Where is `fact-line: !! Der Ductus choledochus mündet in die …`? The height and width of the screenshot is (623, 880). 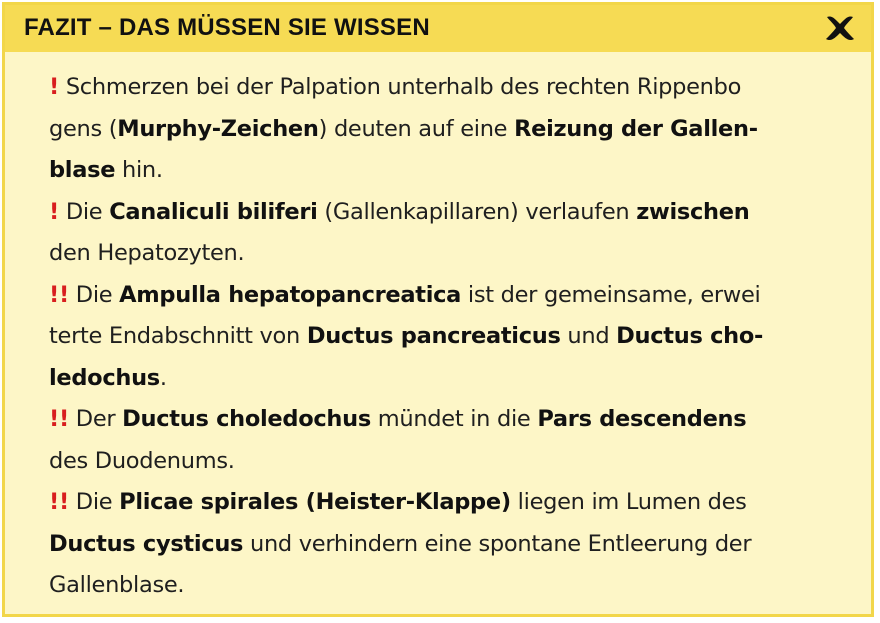
fact-line: !! Der Ductus choledochus mündet in die … is located at coordinates (449, 420).